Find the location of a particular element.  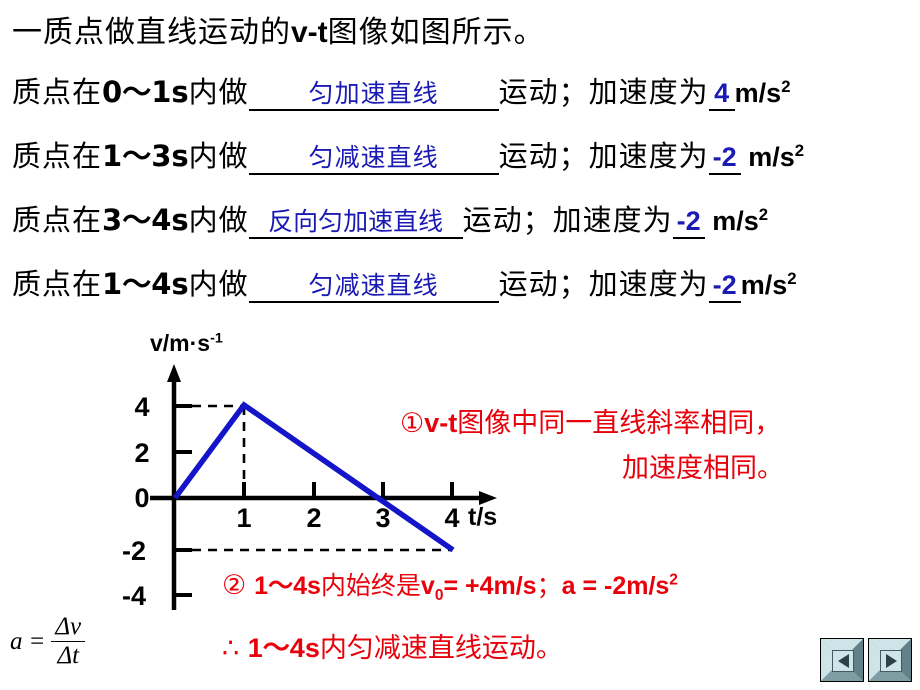

navigation-buttons is located at coordinates (866, 660).